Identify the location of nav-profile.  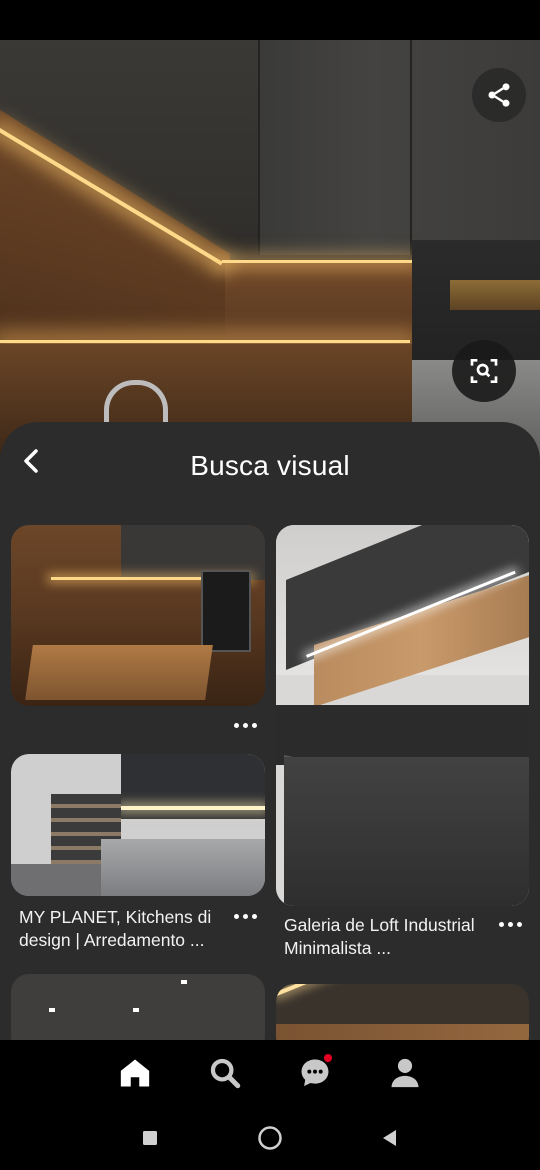
(405, 1073).